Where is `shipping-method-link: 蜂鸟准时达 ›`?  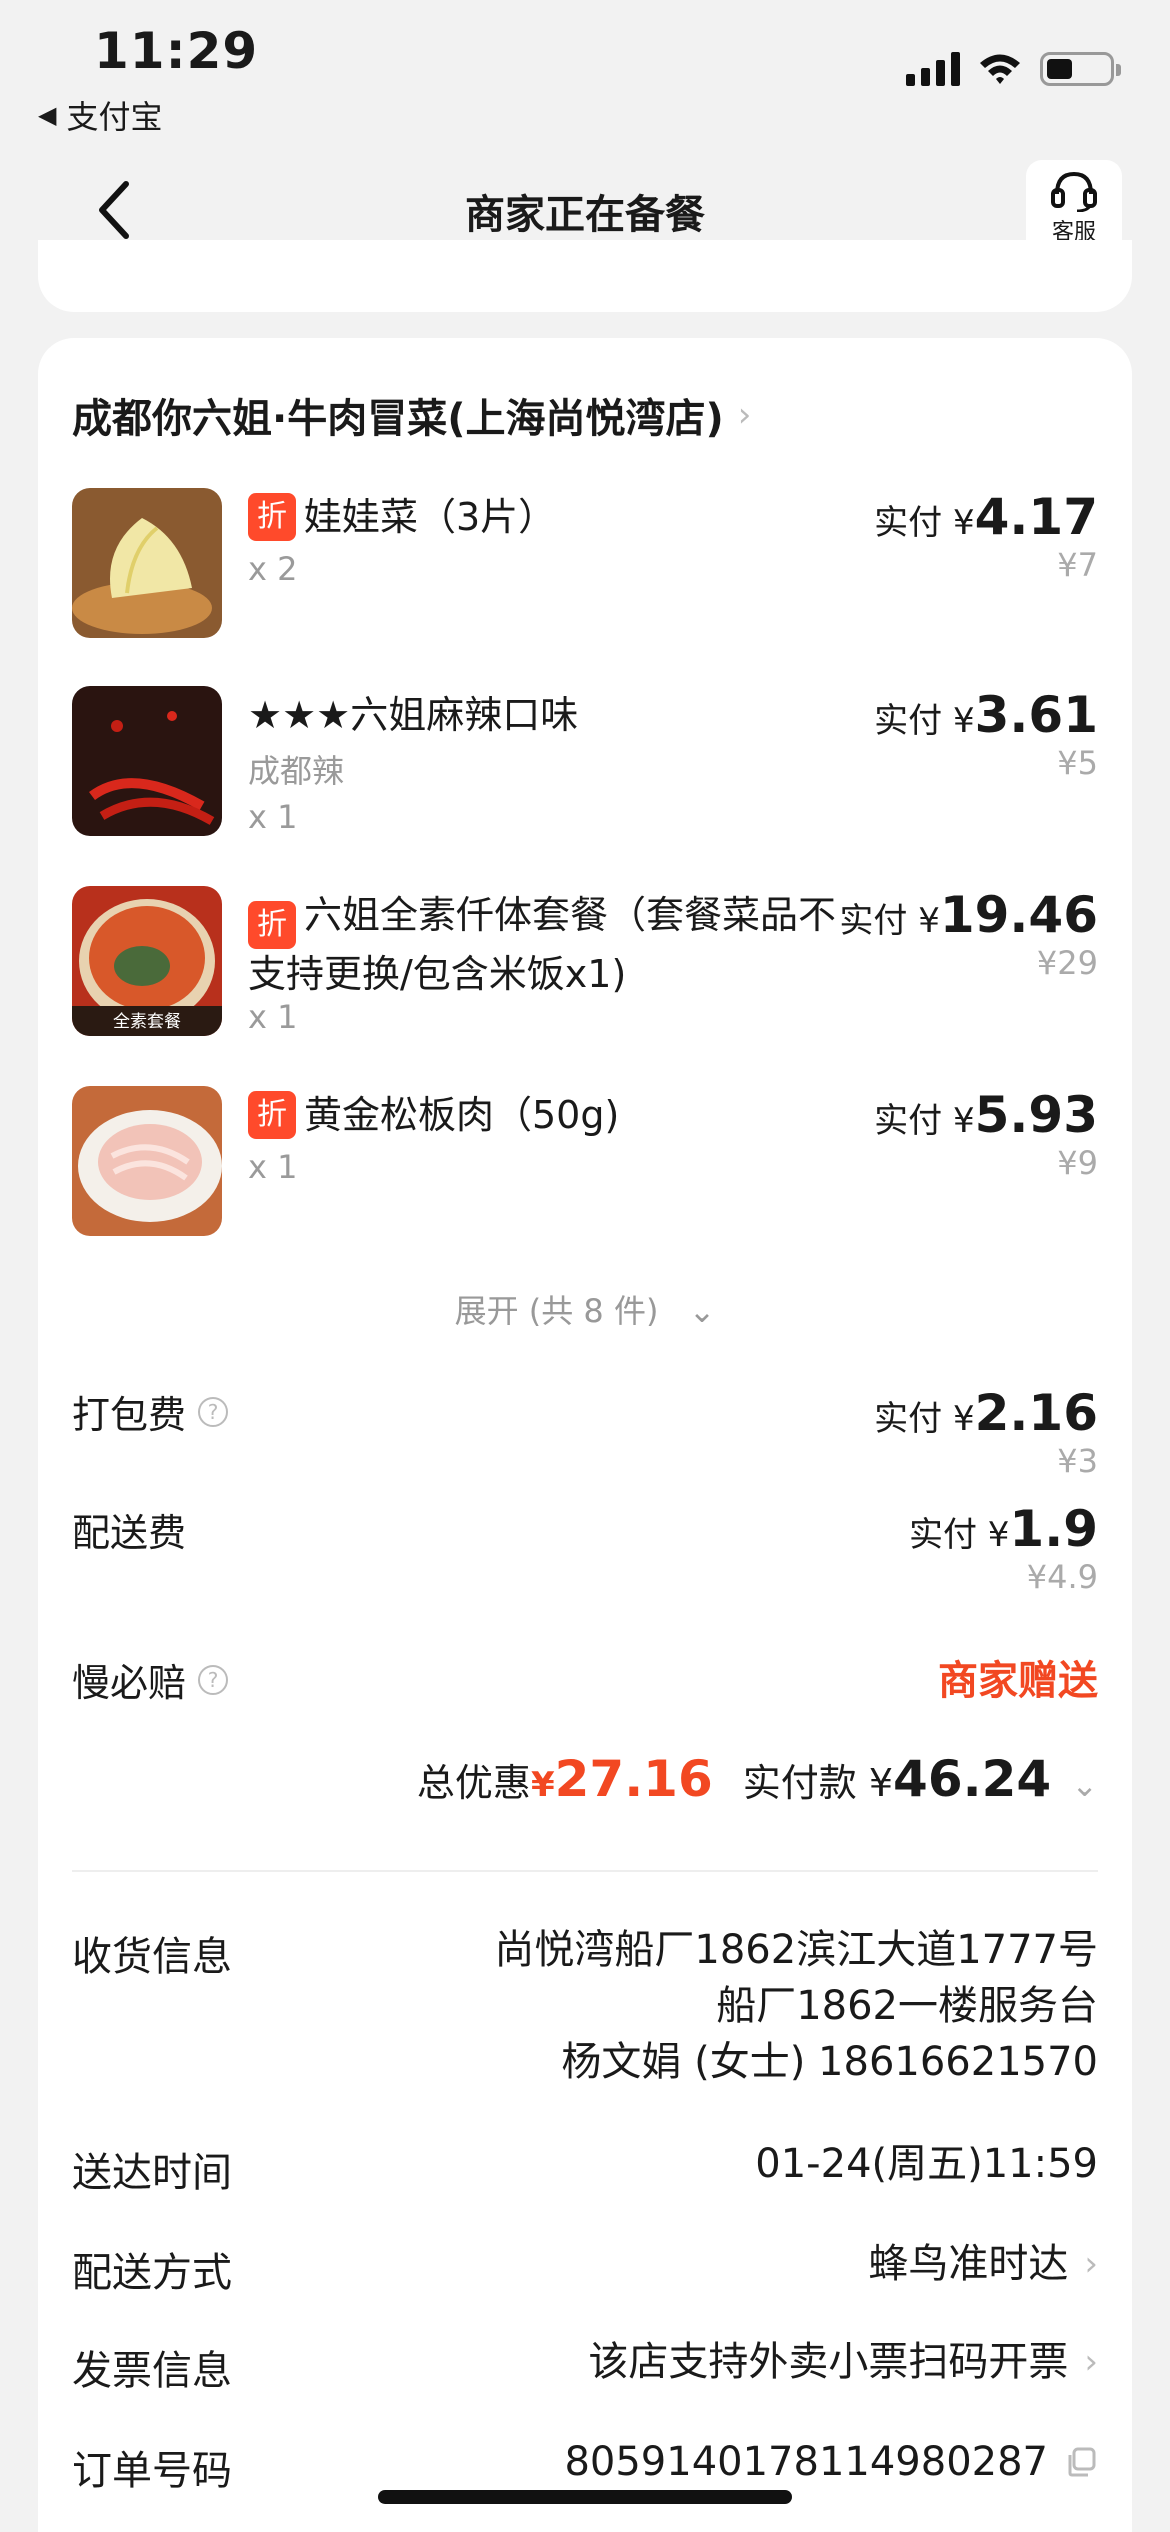
shipping-method-link: 蜂鸟准时达 › is located at coordinates (983, 2264).